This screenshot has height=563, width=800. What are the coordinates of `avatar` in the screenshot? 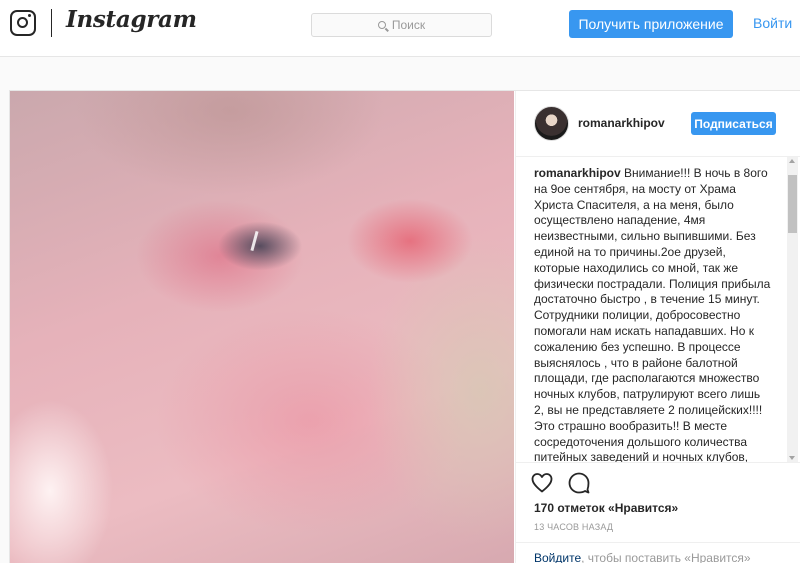 It's located at (551, 123).